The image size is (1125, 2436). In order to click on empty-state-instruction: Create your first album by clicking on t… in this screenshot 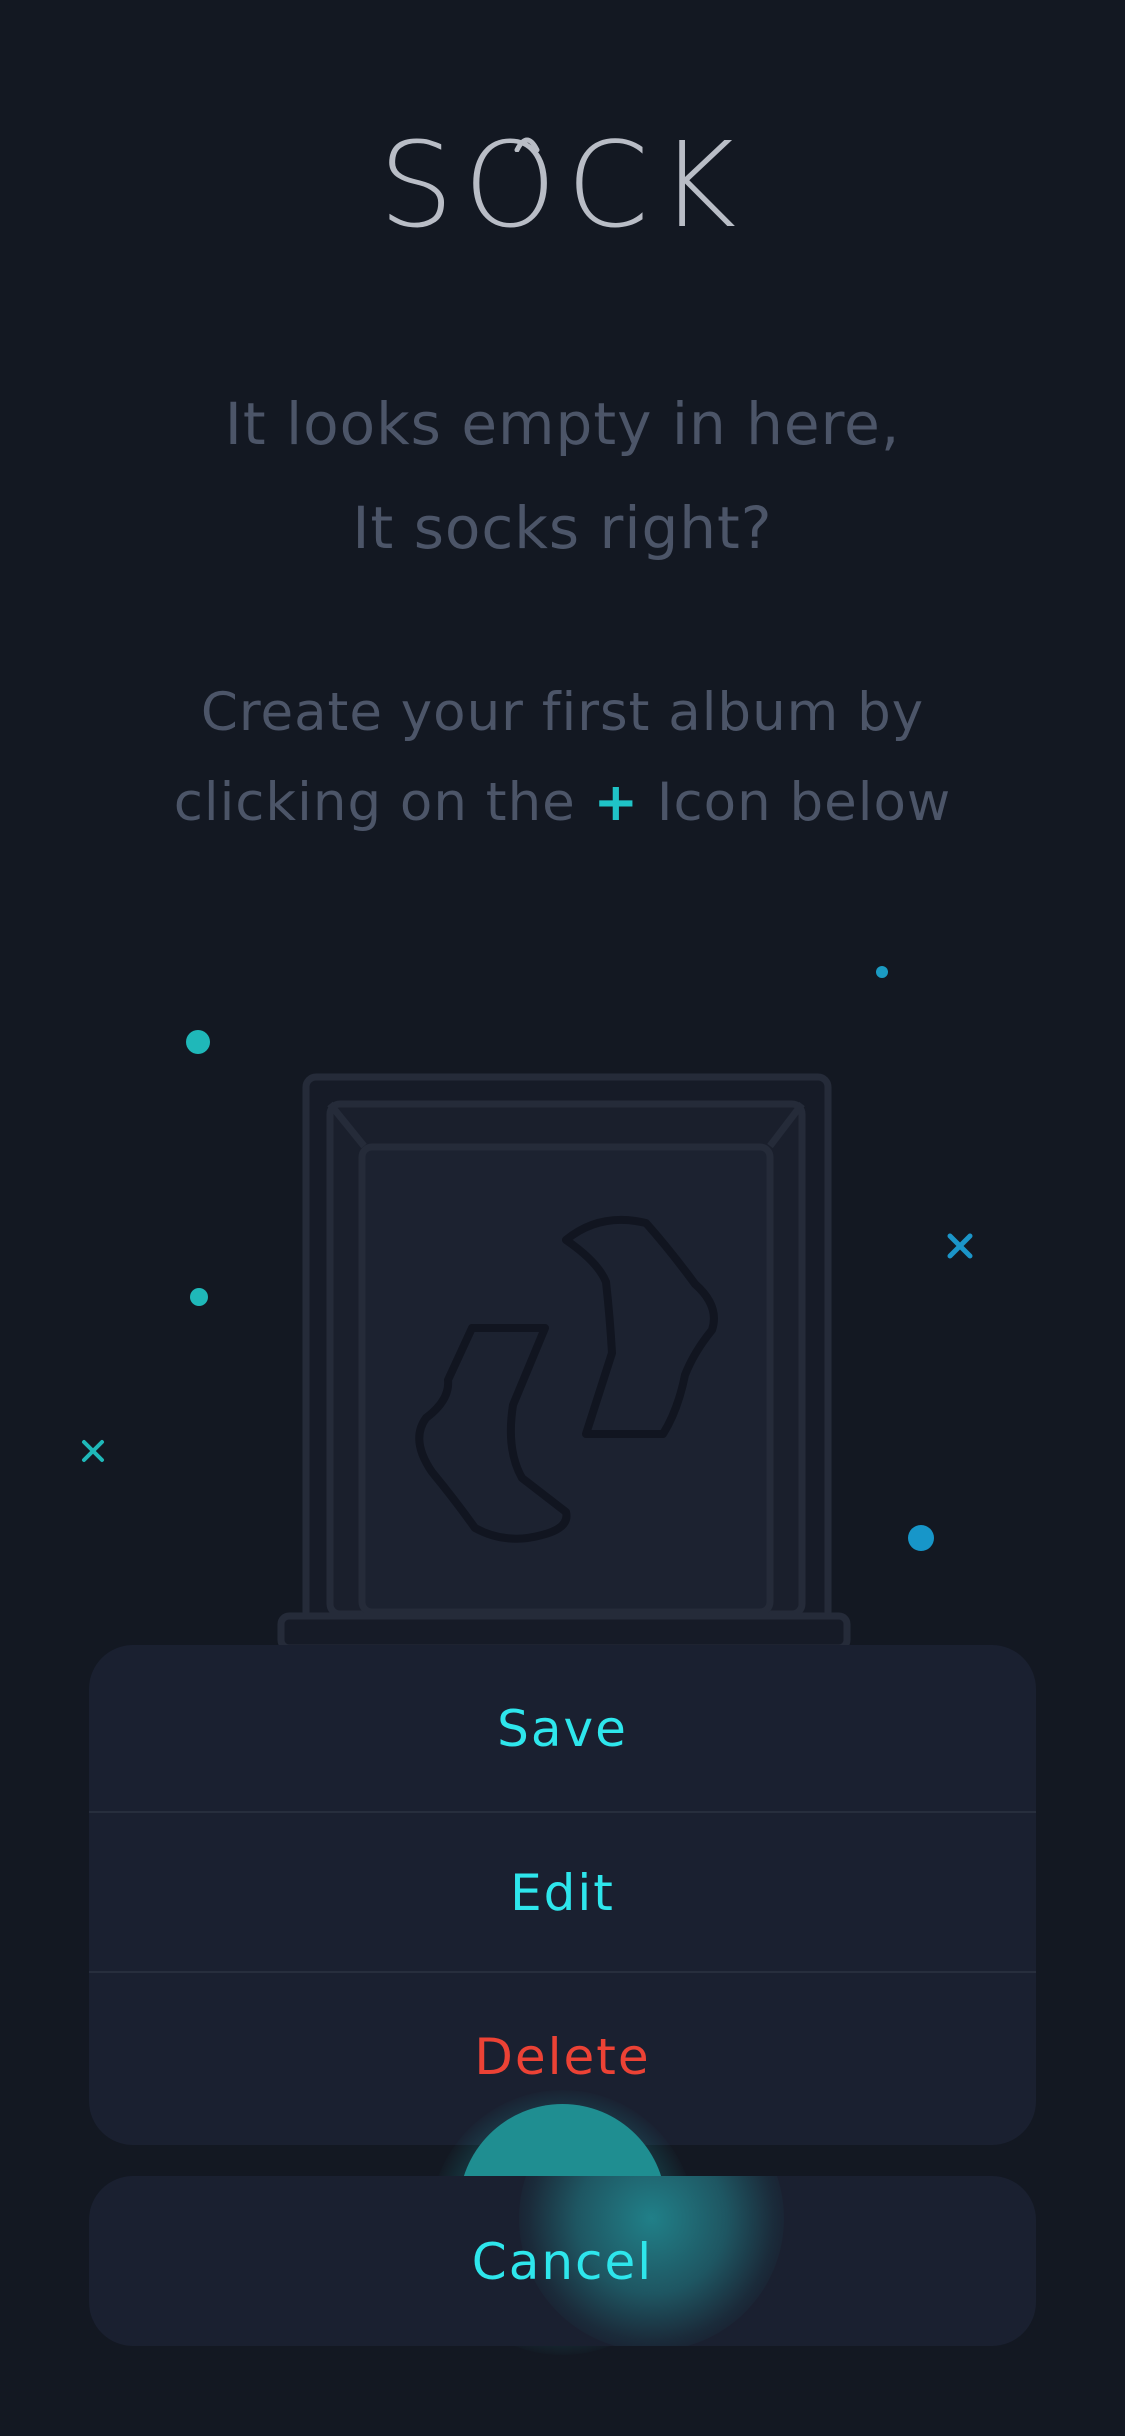, I will do `click(562, 758)`.